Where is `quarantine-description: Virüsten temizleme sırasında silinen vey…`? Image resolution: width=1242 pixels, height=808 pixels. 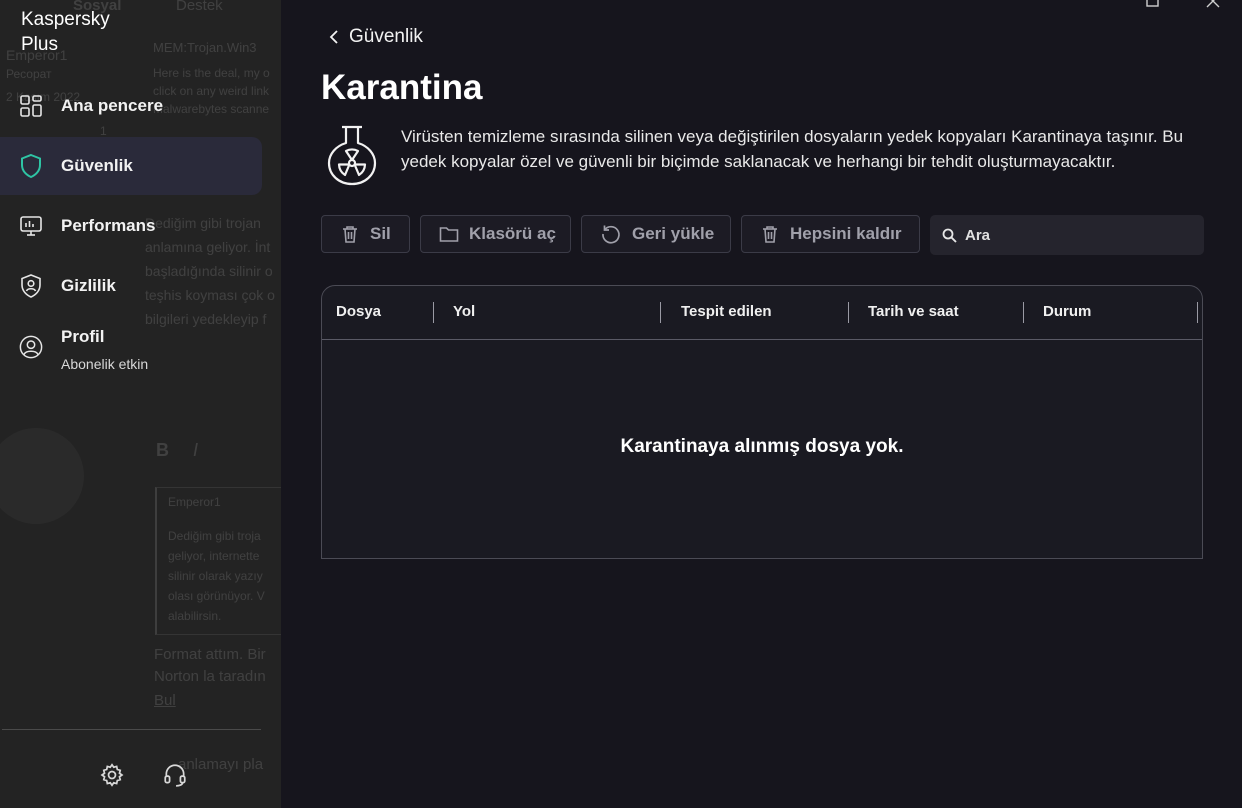
quarantine-description: Virüsten temizleme sırasında silinen vey… is located at coordinates (792, 149).